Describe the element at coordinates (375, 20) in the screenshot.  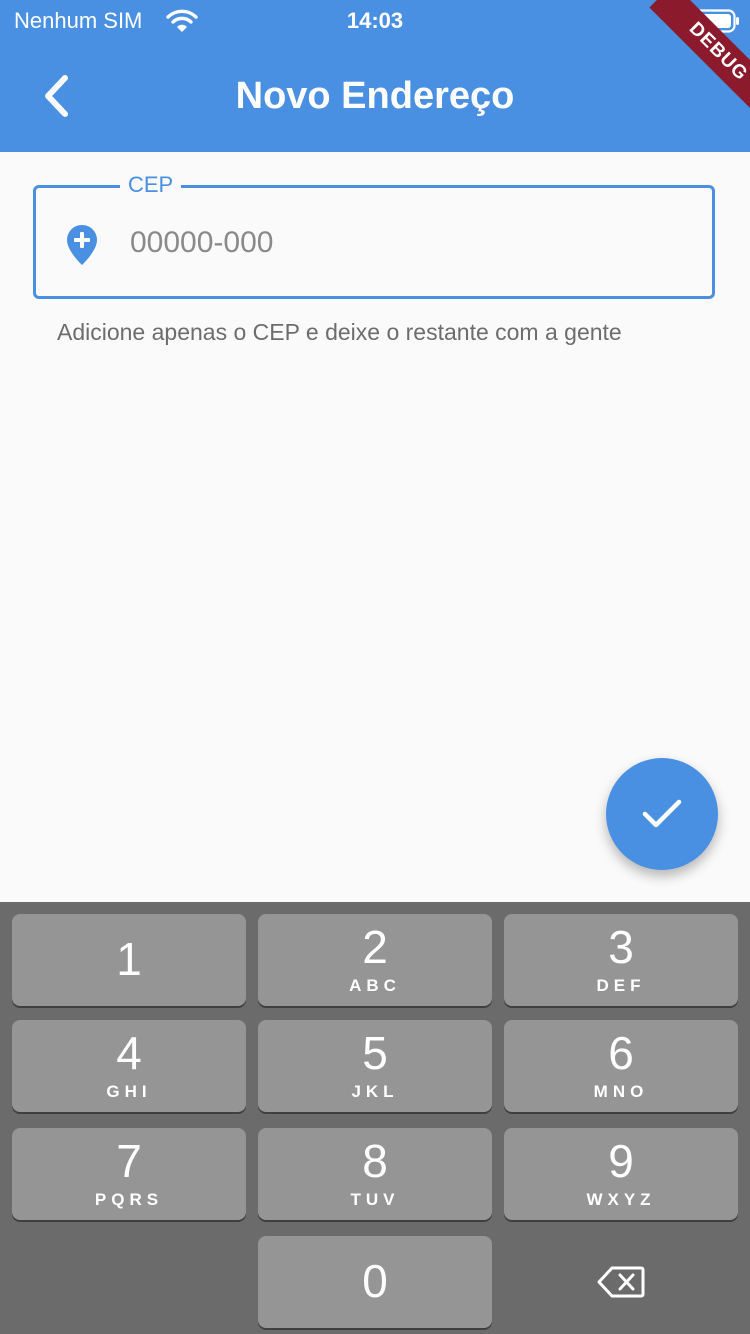
I see `status-time: 14:03` at that location.